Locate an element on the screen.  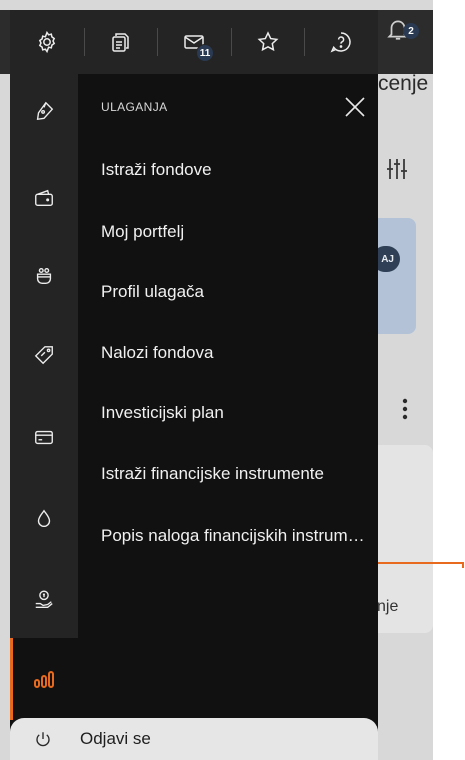
mail-count-badge: 11 is located at coordinates (204, 53).